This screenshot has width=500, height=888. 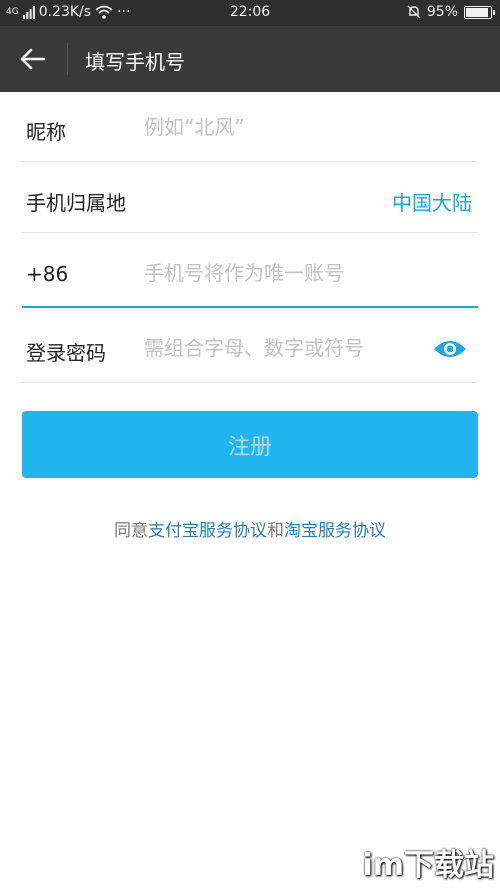 I want to click on password-row: 登录密码, so click(x=250, y=348).